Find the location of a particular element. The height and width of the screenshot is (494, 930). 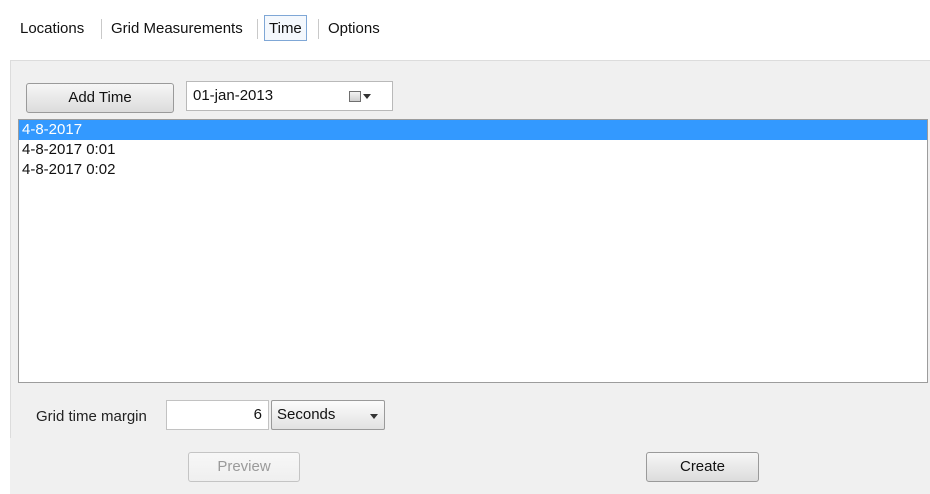

tab-bar: Locations Grid Measurements Time Options is located at coordinates (465, 28).